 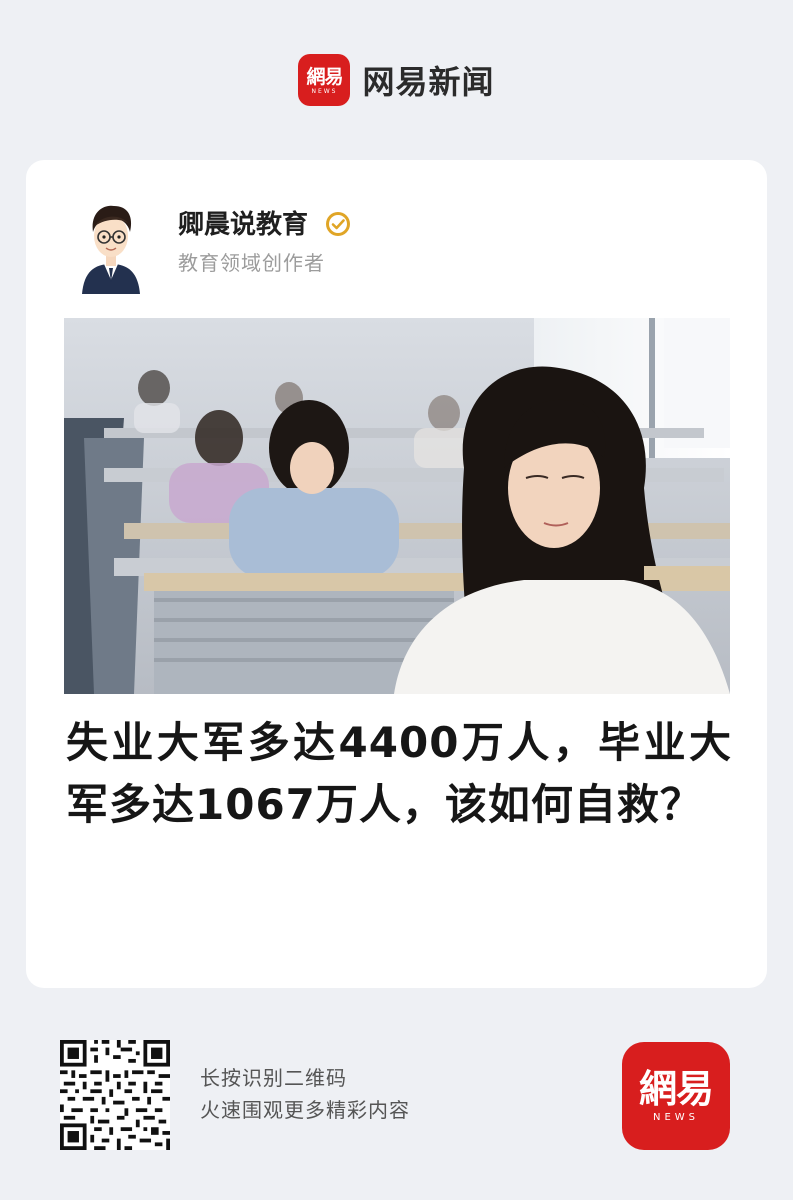 I want to click on brand-header: 網易 NEWS 网易新闻, so click(x=396, y=80).